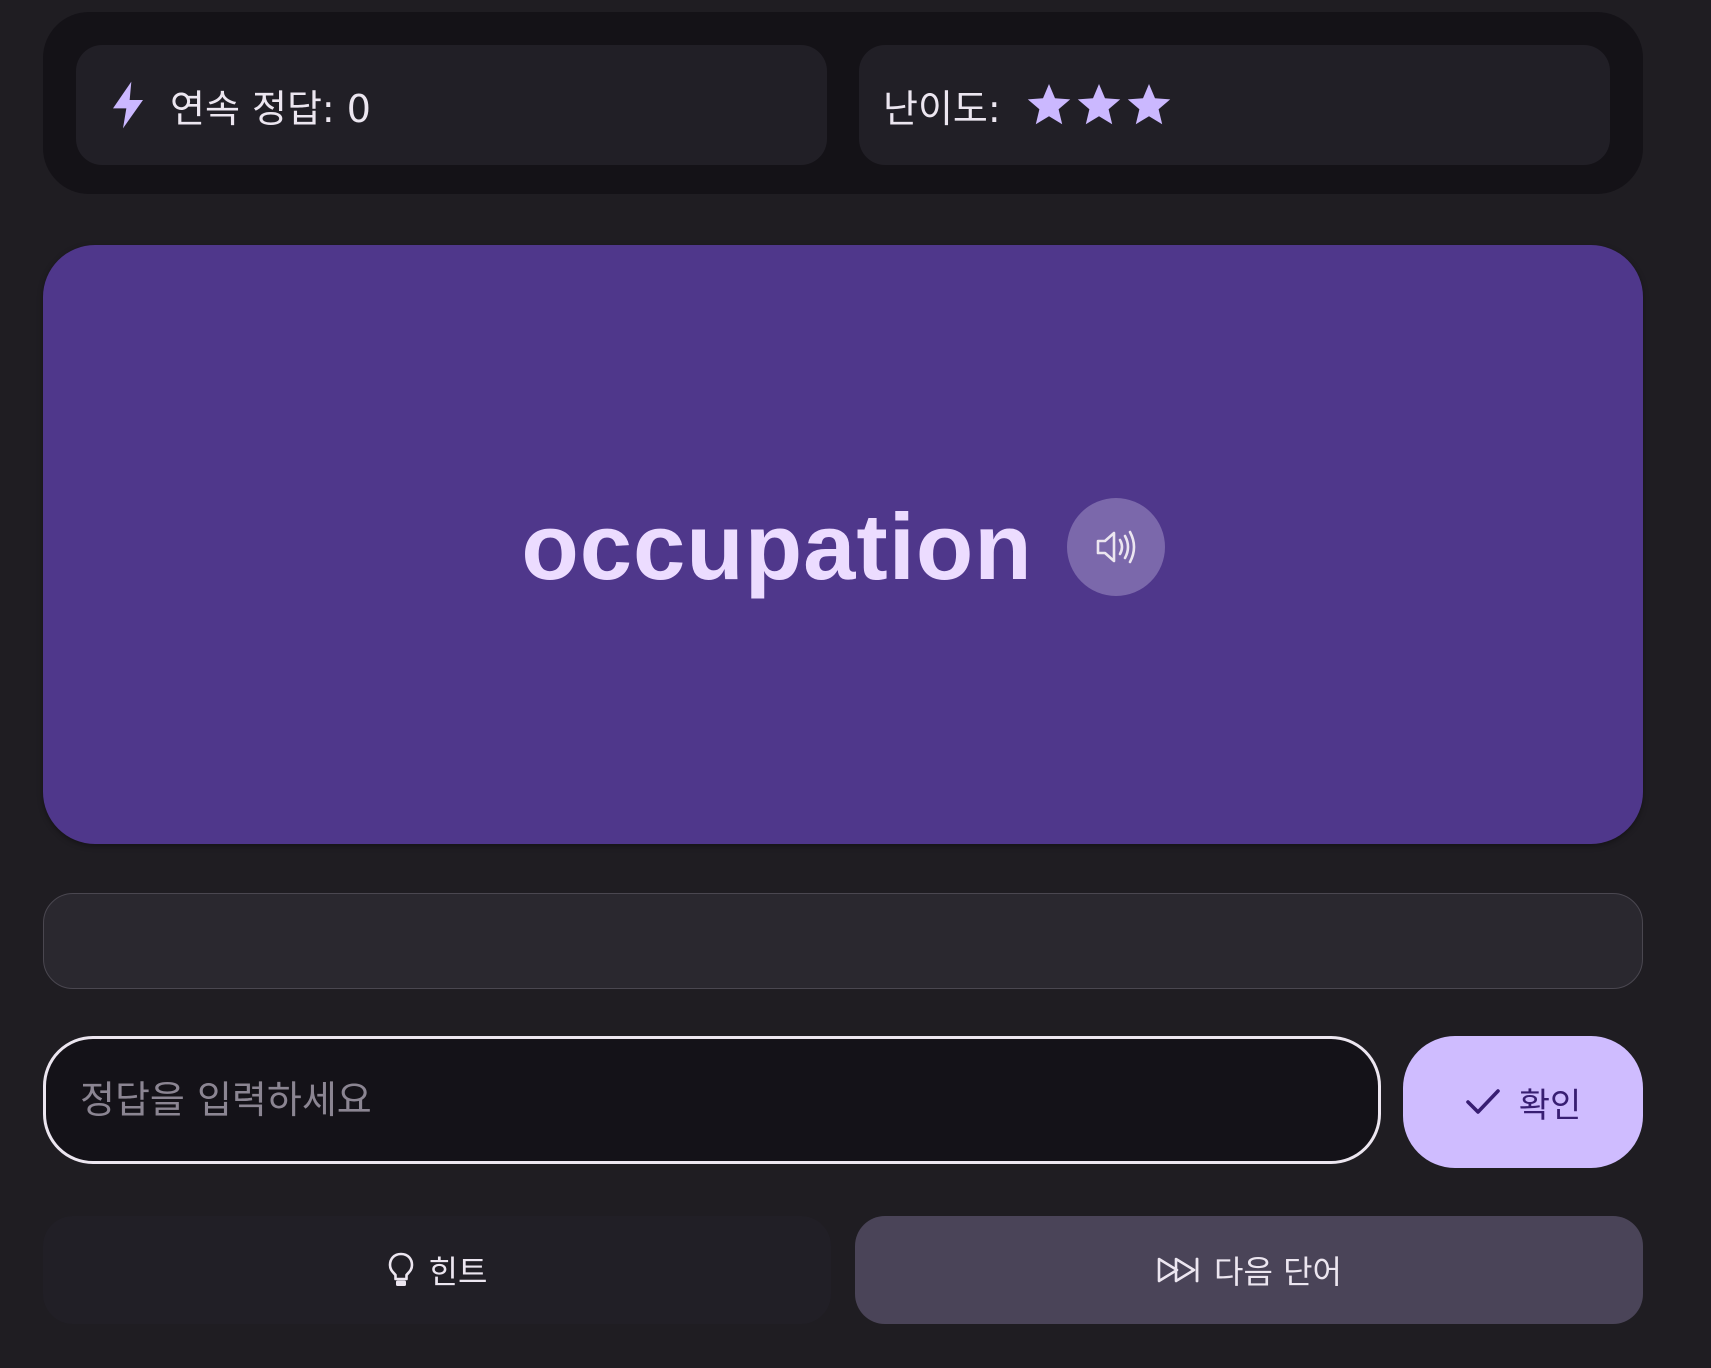 This screenshot has height=1368, width=1711. I want to click on stats-panel: 연속 정답: 0 난이도:, so click(843, 103).